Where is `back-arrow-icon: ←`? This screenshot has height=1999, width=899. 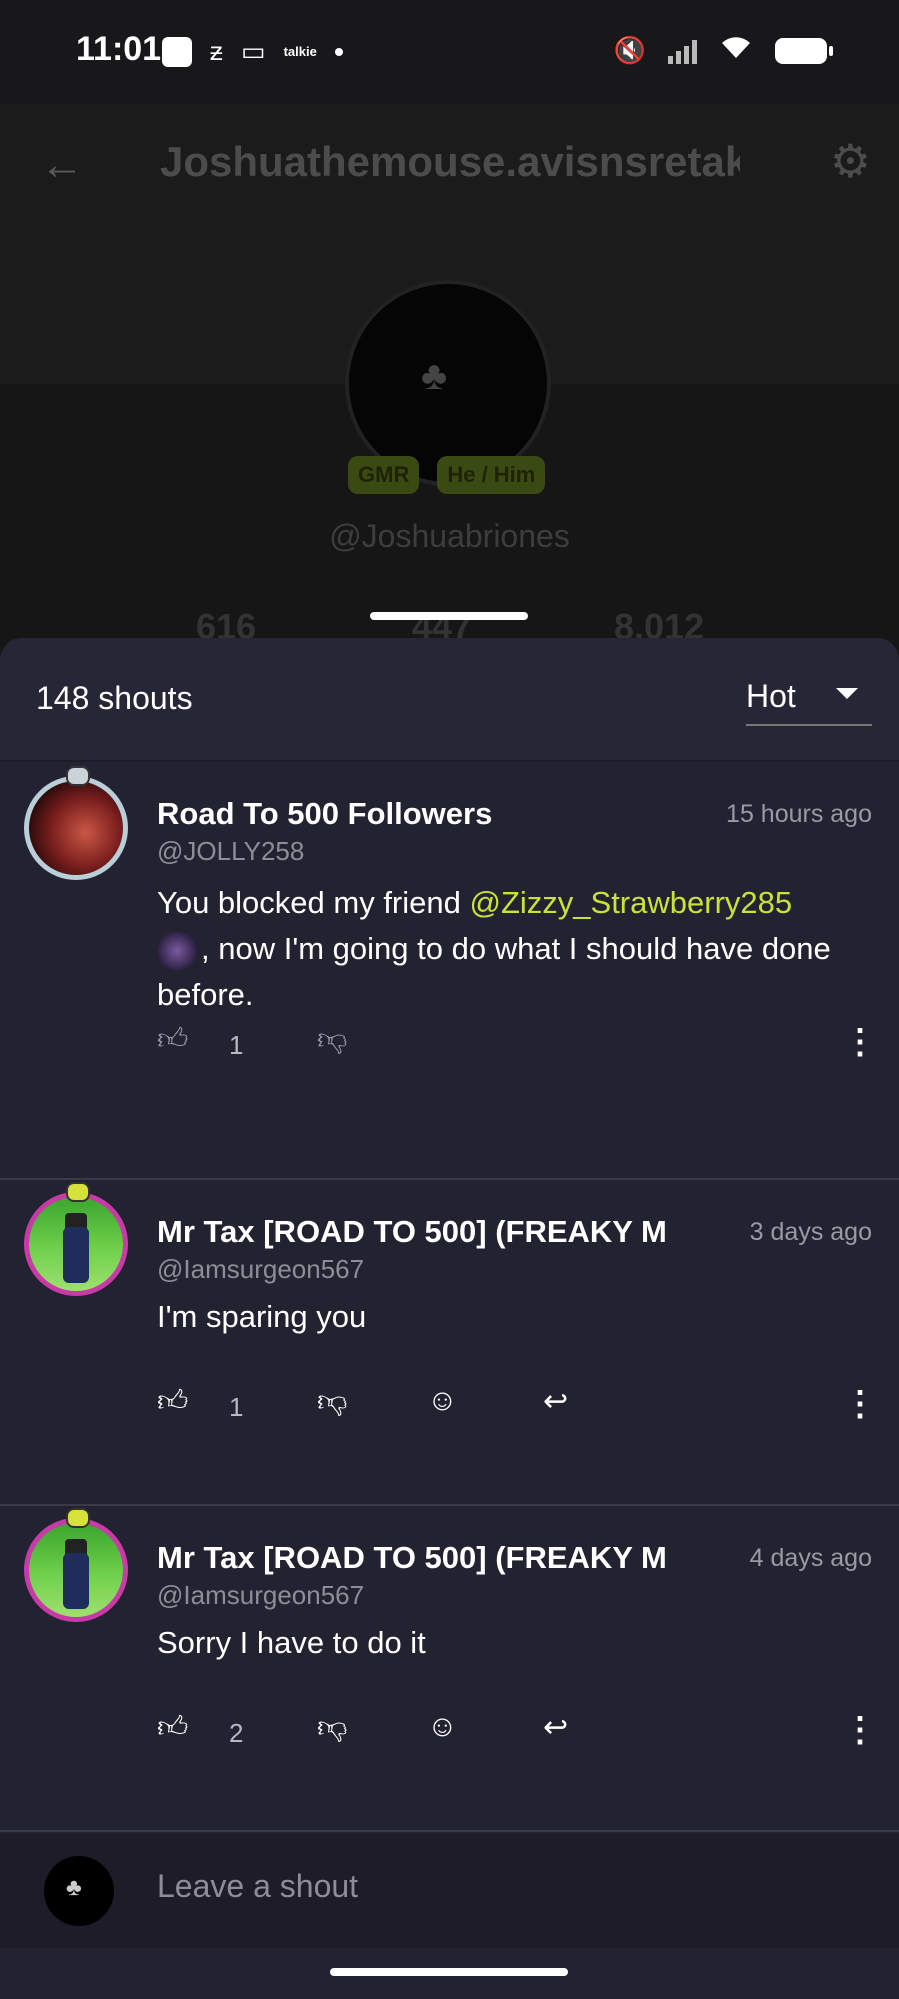 back-arrow-icon: ← is located at coordinates (62, 165).